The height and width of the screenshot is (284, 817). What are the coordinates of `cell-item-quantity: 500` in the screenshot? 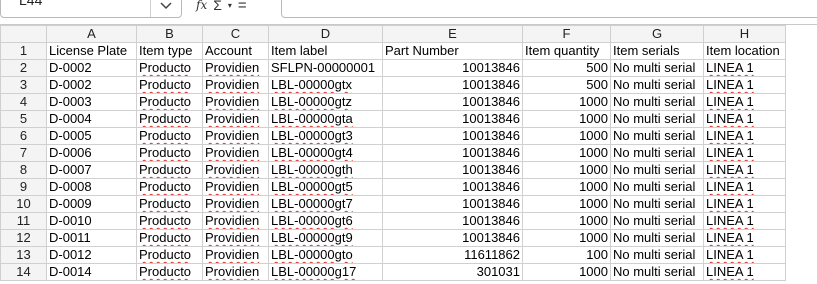 It's located at (566, 68).